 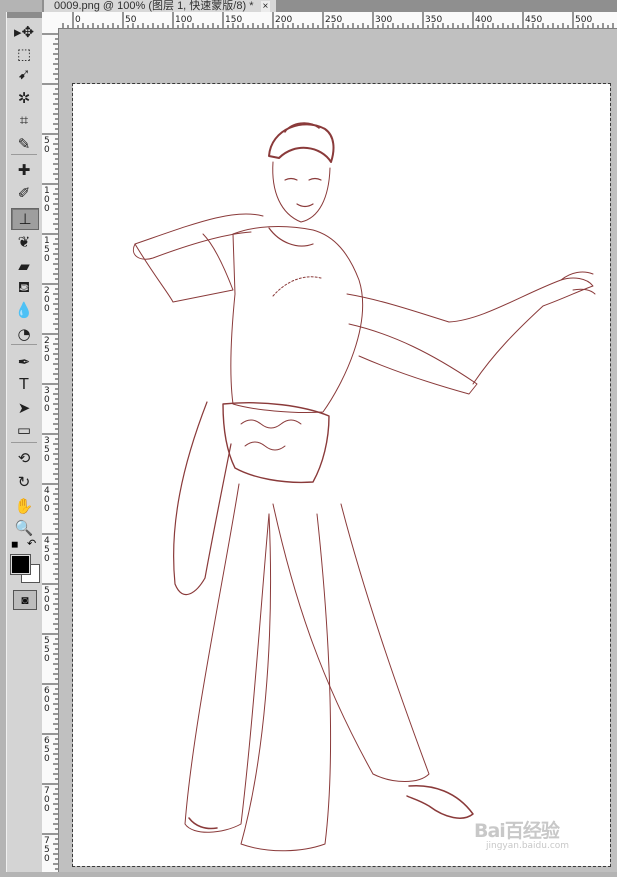 I want to click on magic-wand-tool-icon: ✲, so click(x=24, y=98).